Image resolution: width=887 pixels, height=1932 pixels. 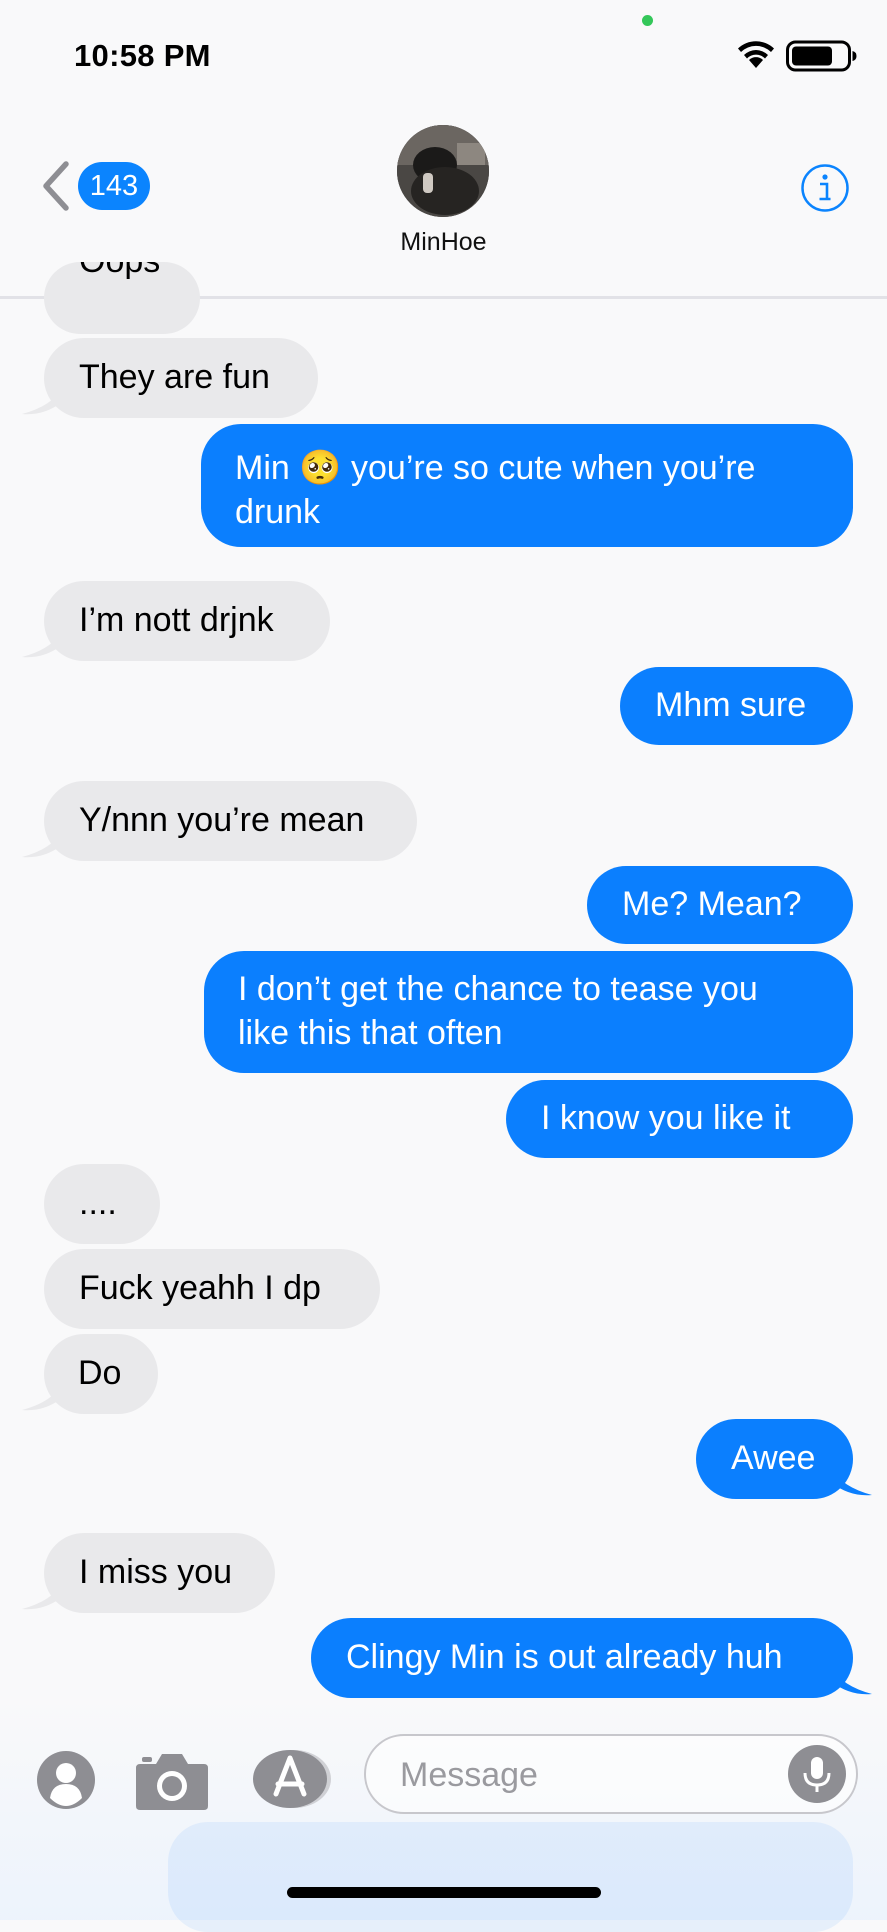 What do you see at coordinates (174, 377) in the screenshot?
I see `message-text: They are fun` at bounding box center [174, 377].